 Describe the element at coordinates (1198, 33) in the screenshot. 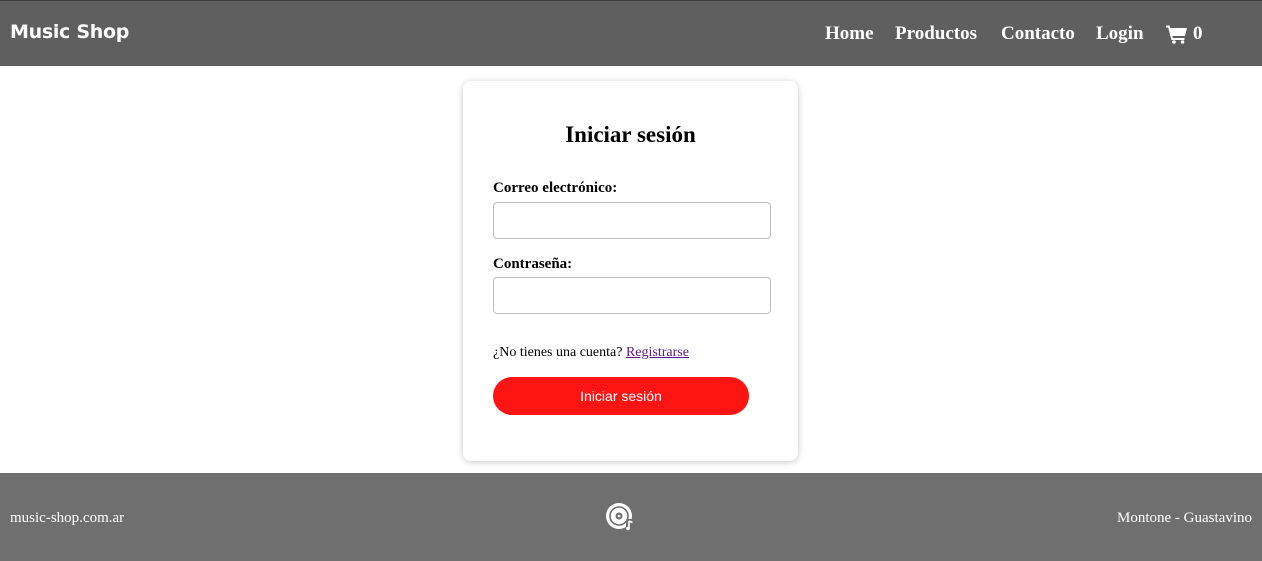

I see `cart-count: 0` at that location.